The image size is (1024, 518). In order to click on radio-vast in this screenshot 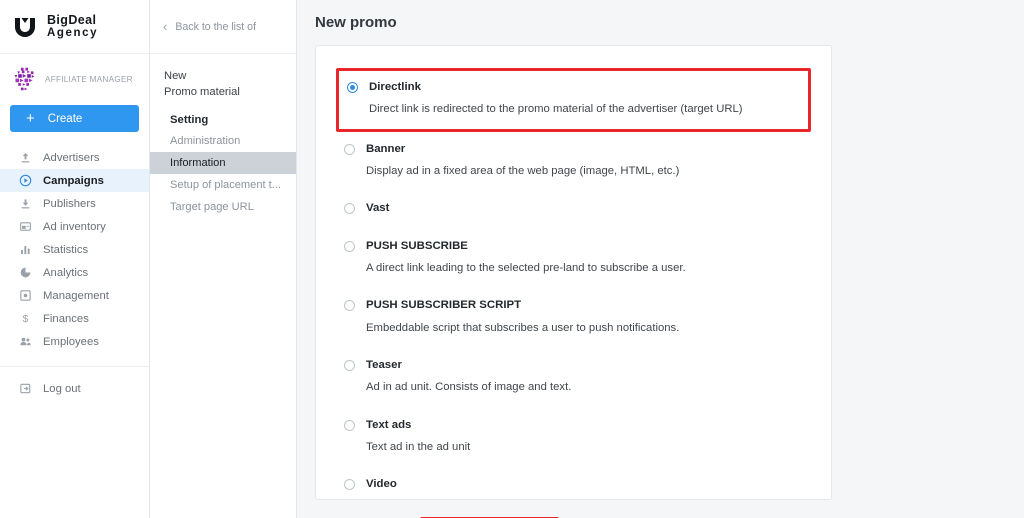, I will do `click(349, 209)`.